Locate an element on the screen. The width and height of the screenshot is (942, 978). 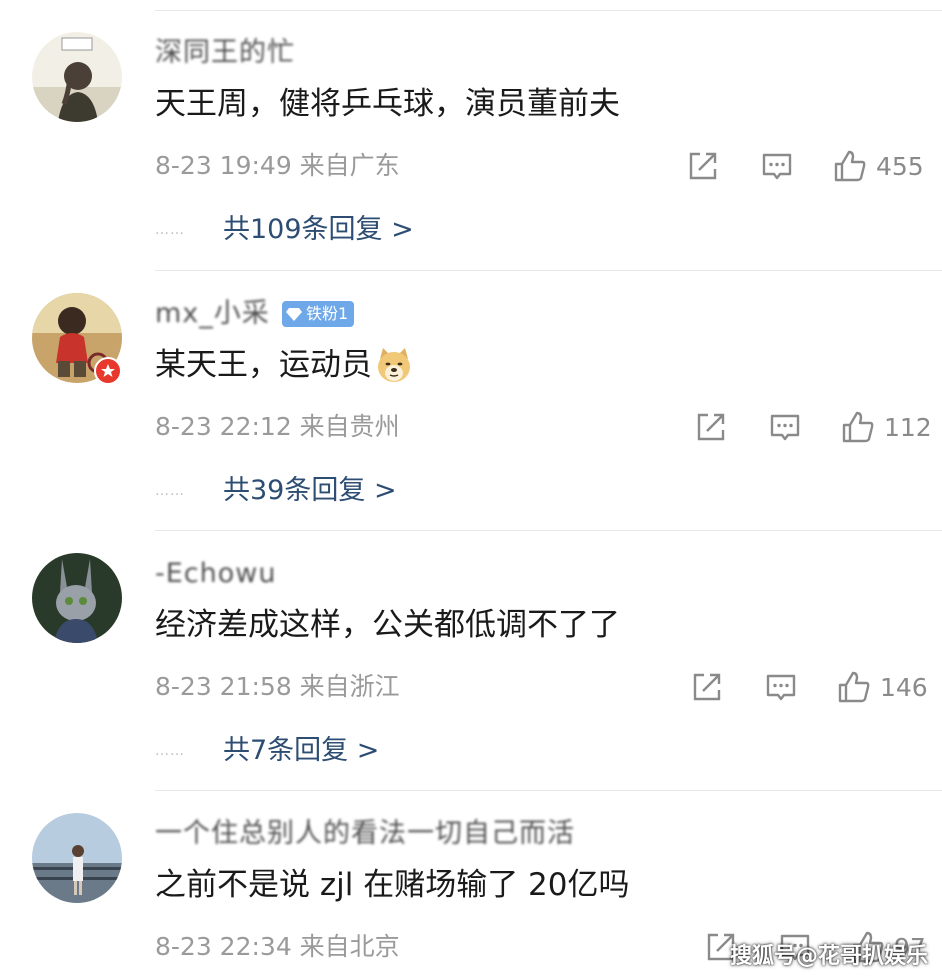
comment-text: 天王周，健将乒乓球，演员董前夫 is located at coordinates (387, 104).